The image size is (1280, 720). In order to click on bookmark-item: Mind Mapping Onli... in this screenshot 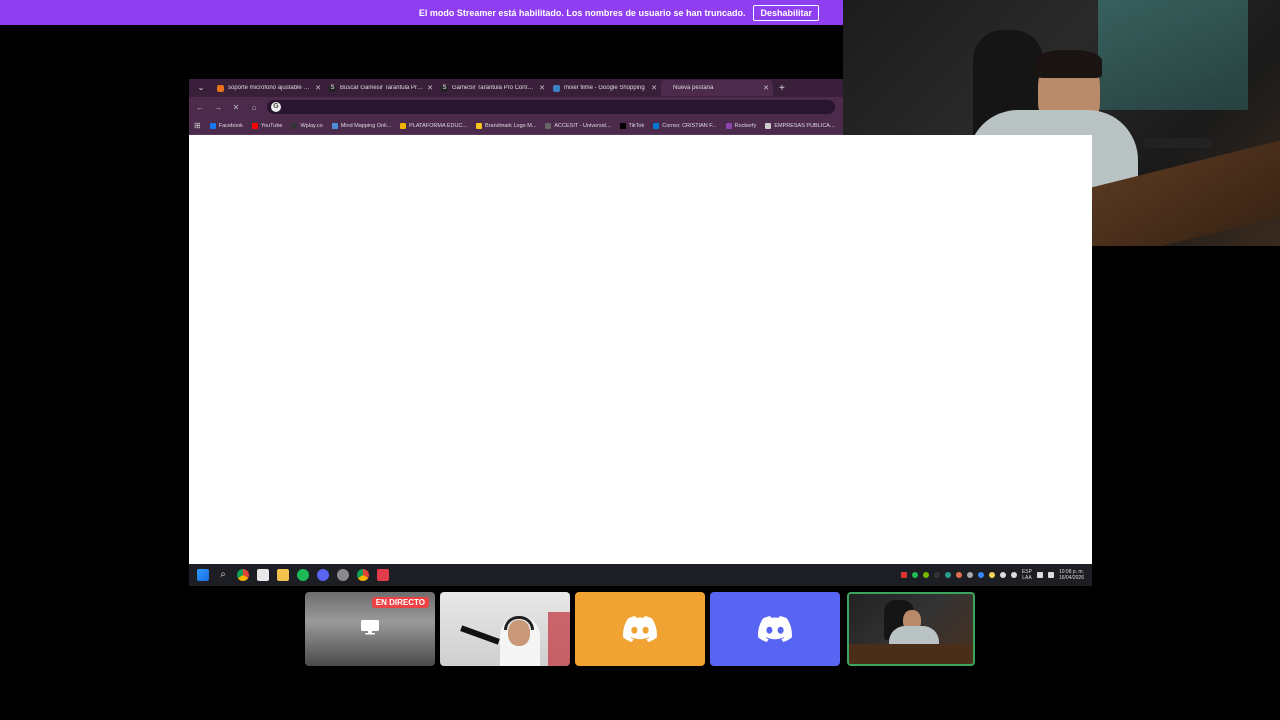, I will do `click(361, 125)`.